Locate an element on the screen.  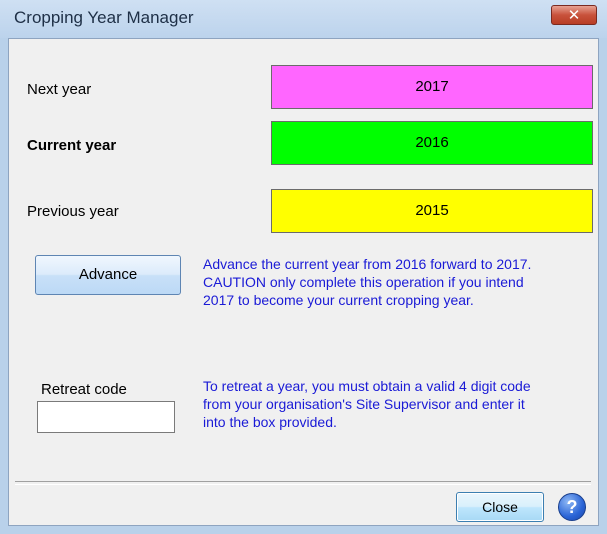
advance-button: Advance is located at coordinates (108, 275).